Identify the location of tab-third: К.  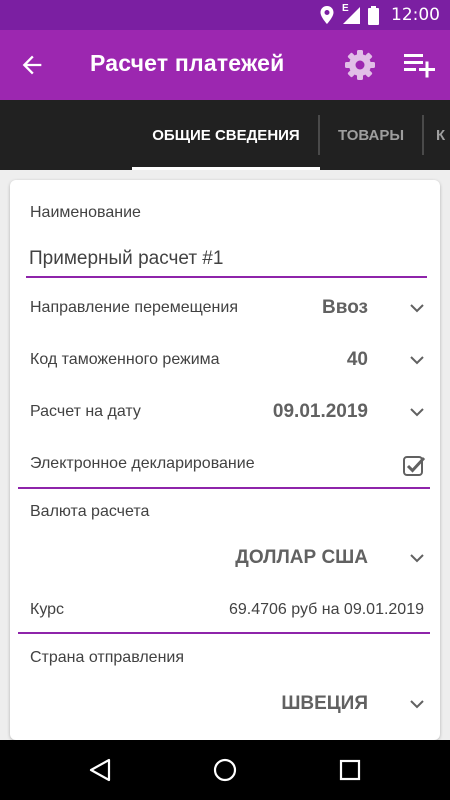
(436, 135).